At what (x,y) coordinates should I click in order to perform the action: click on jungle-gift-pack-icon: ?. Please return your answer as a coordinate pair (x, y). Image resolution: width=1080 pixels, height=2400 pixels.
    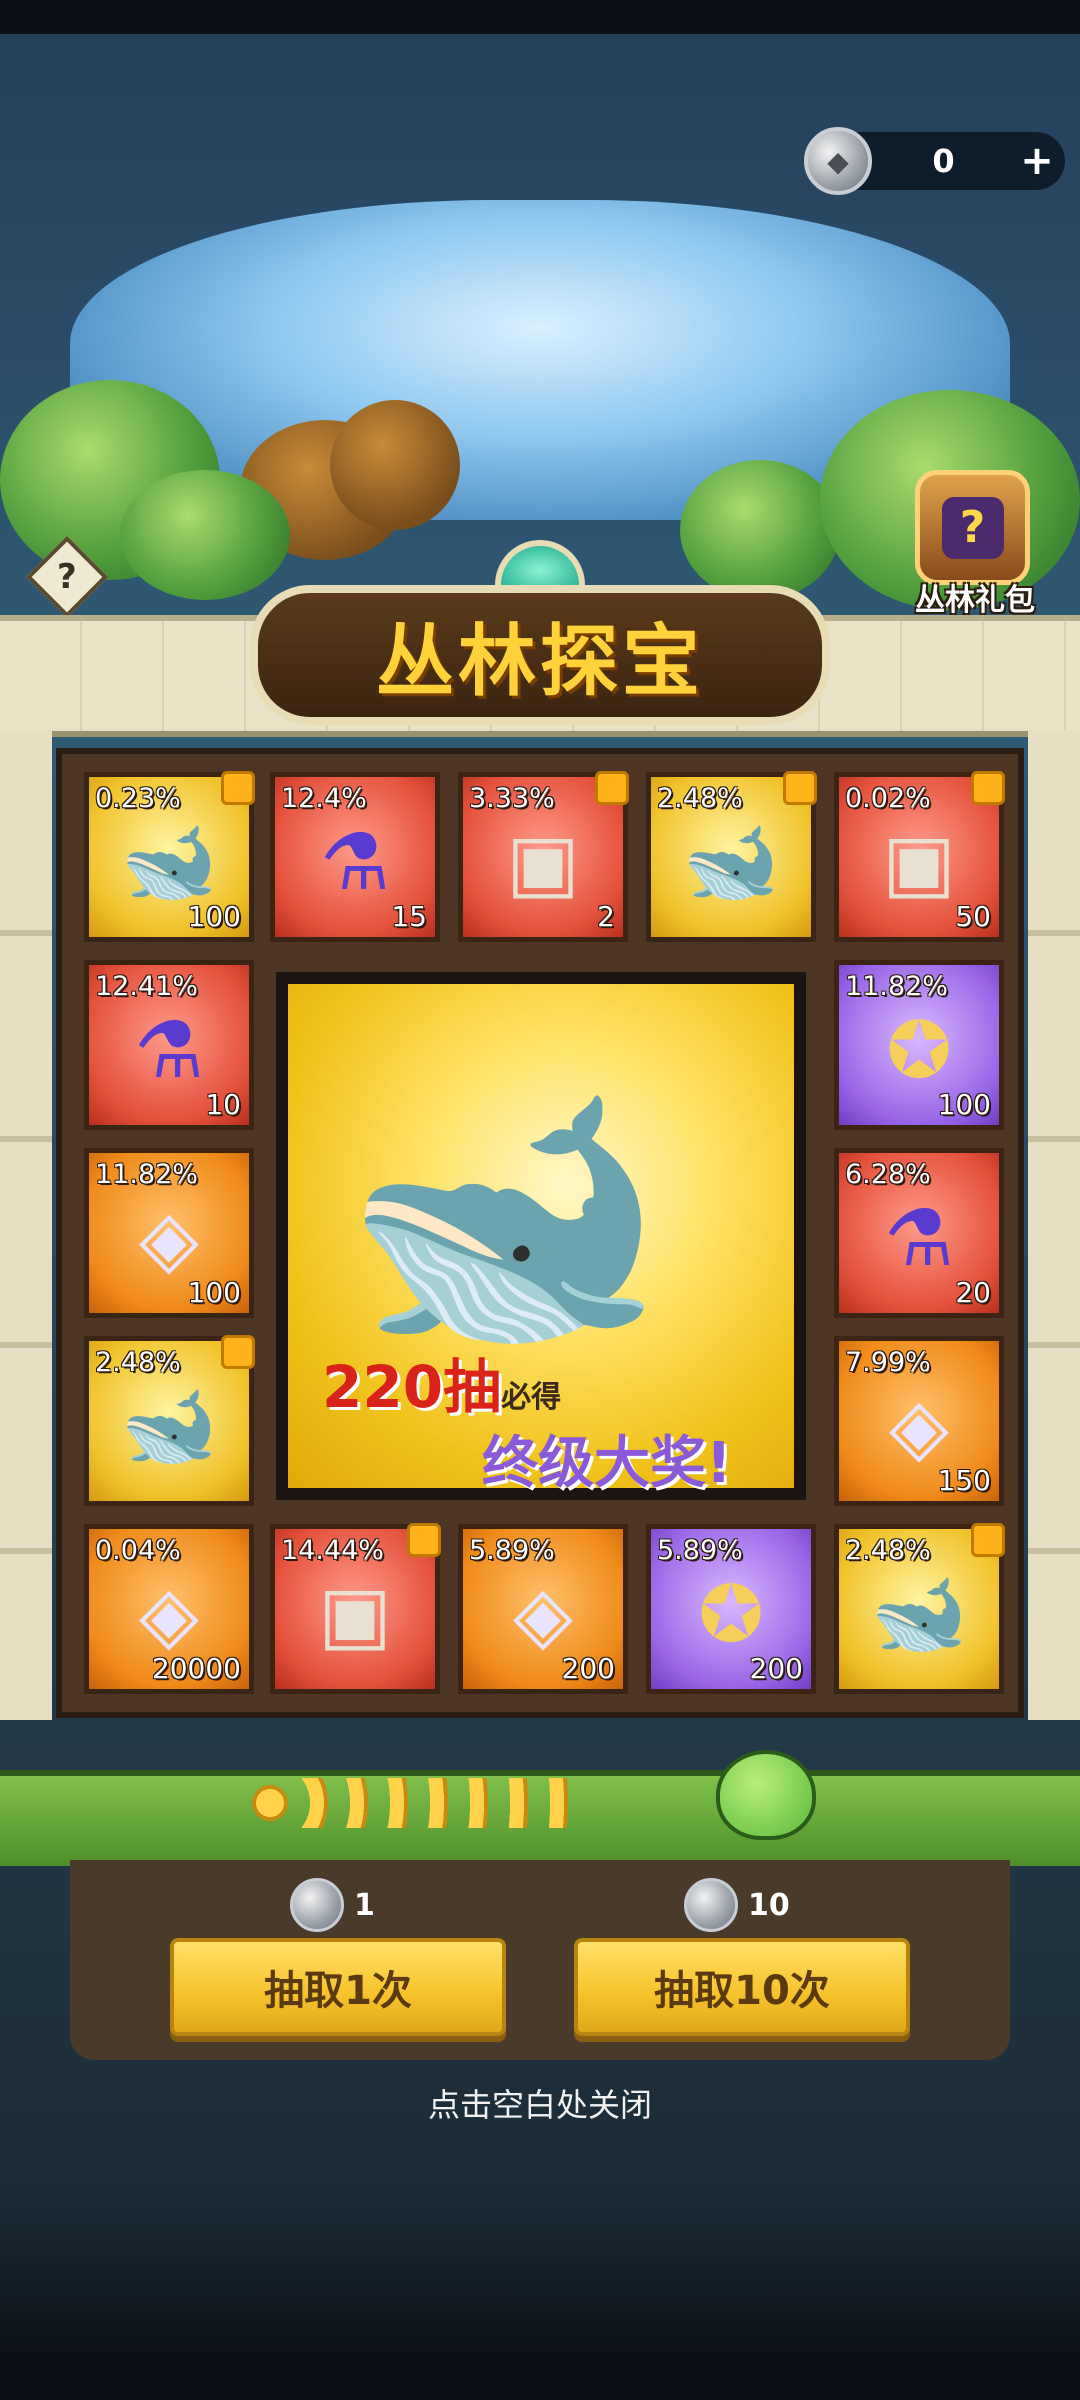
    Looking at the image, I should click on (972, 527).